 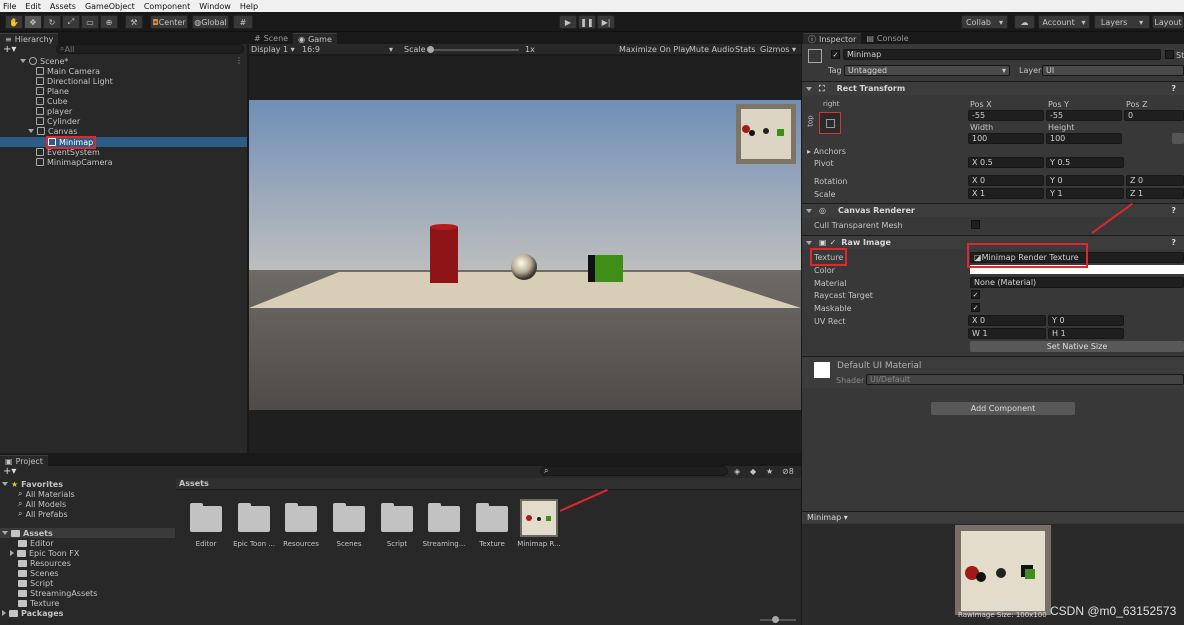 What do you see at coordinates (1006, 138) in the screenshot?
I see `width-field: 100` at bounding box center [1006, 138].